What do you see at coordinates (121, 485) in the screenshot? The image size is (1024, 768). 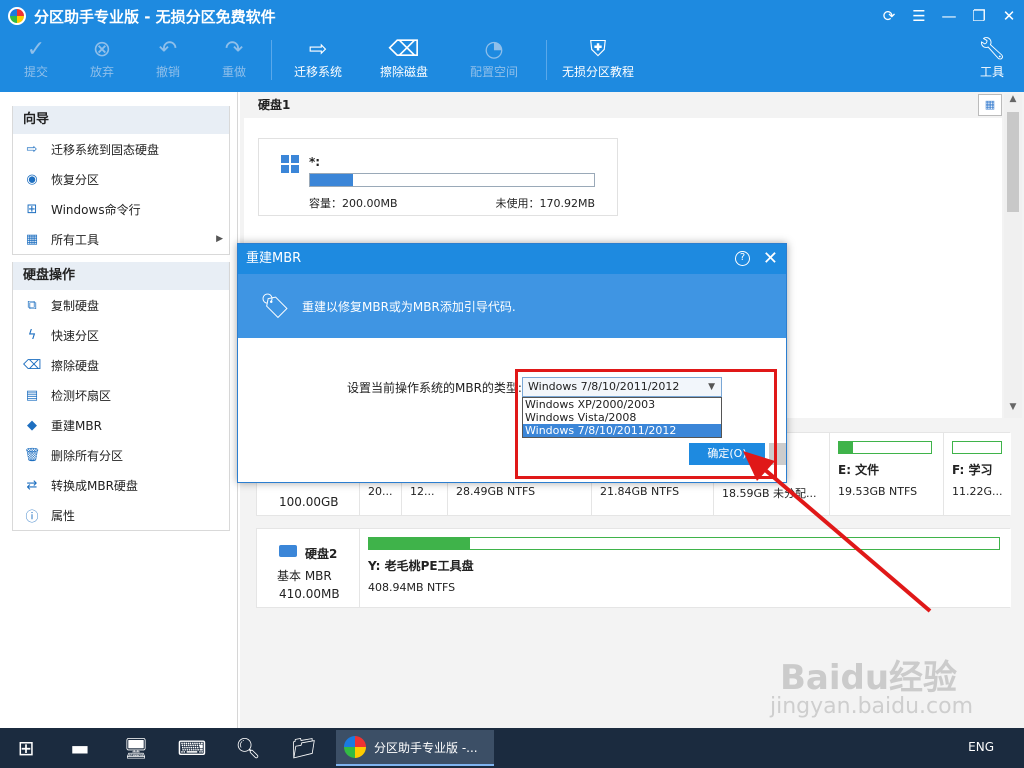 I see `sidebar-item-convert-mbr: ⇄ 转换成MBR硬盘` at bounding box center [121, 485].